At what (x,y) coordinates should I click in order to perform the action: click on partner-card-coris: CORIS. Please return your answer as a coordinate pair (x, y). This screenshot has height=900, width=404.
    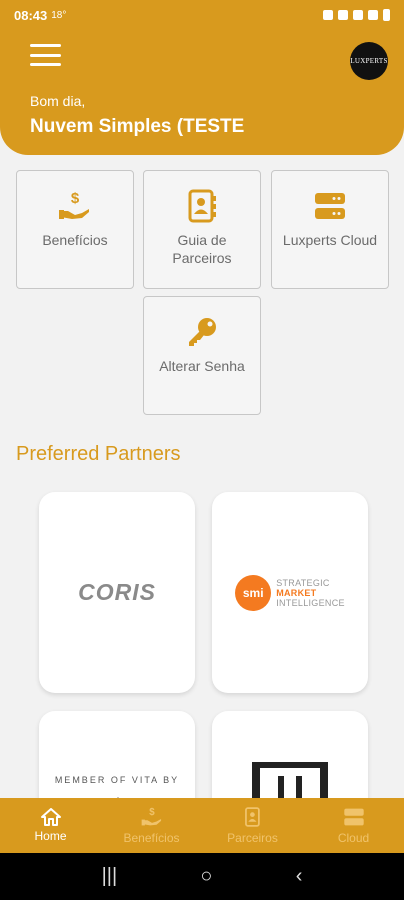
    Looking at the image, I should click on (117, 592).